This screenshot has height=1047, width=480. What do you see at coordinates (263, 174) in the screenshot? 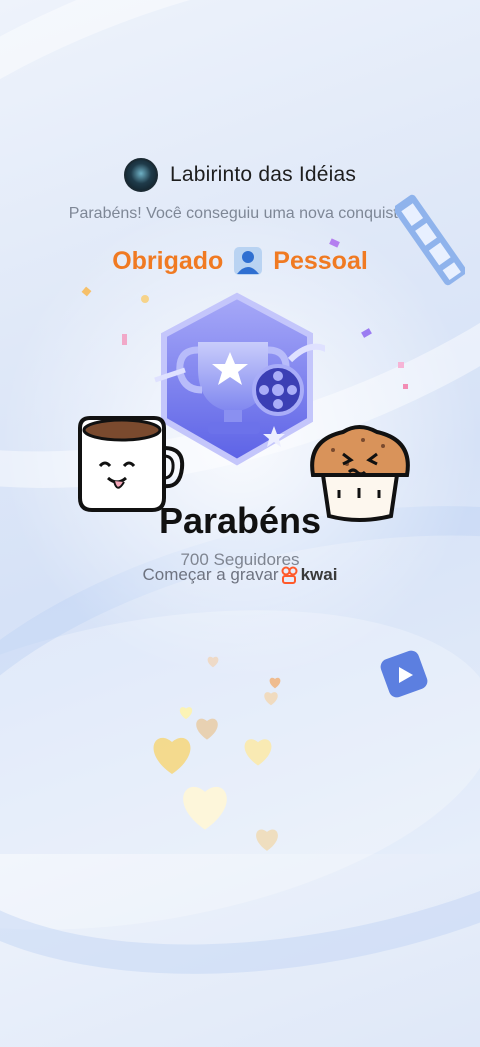
I see `channel-name: Labirinto das Idéias` at bounding box center [263, 174].